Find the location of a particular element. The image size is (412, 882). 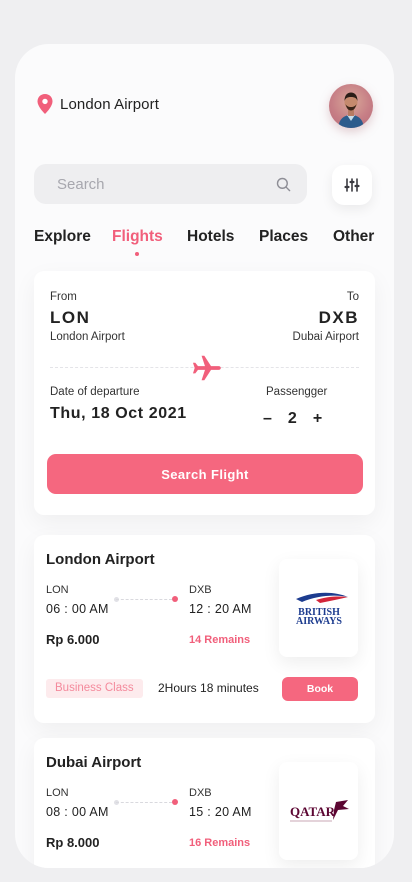

ba-logo-line2: AIRWAYS is located at coordinates (319, 621).